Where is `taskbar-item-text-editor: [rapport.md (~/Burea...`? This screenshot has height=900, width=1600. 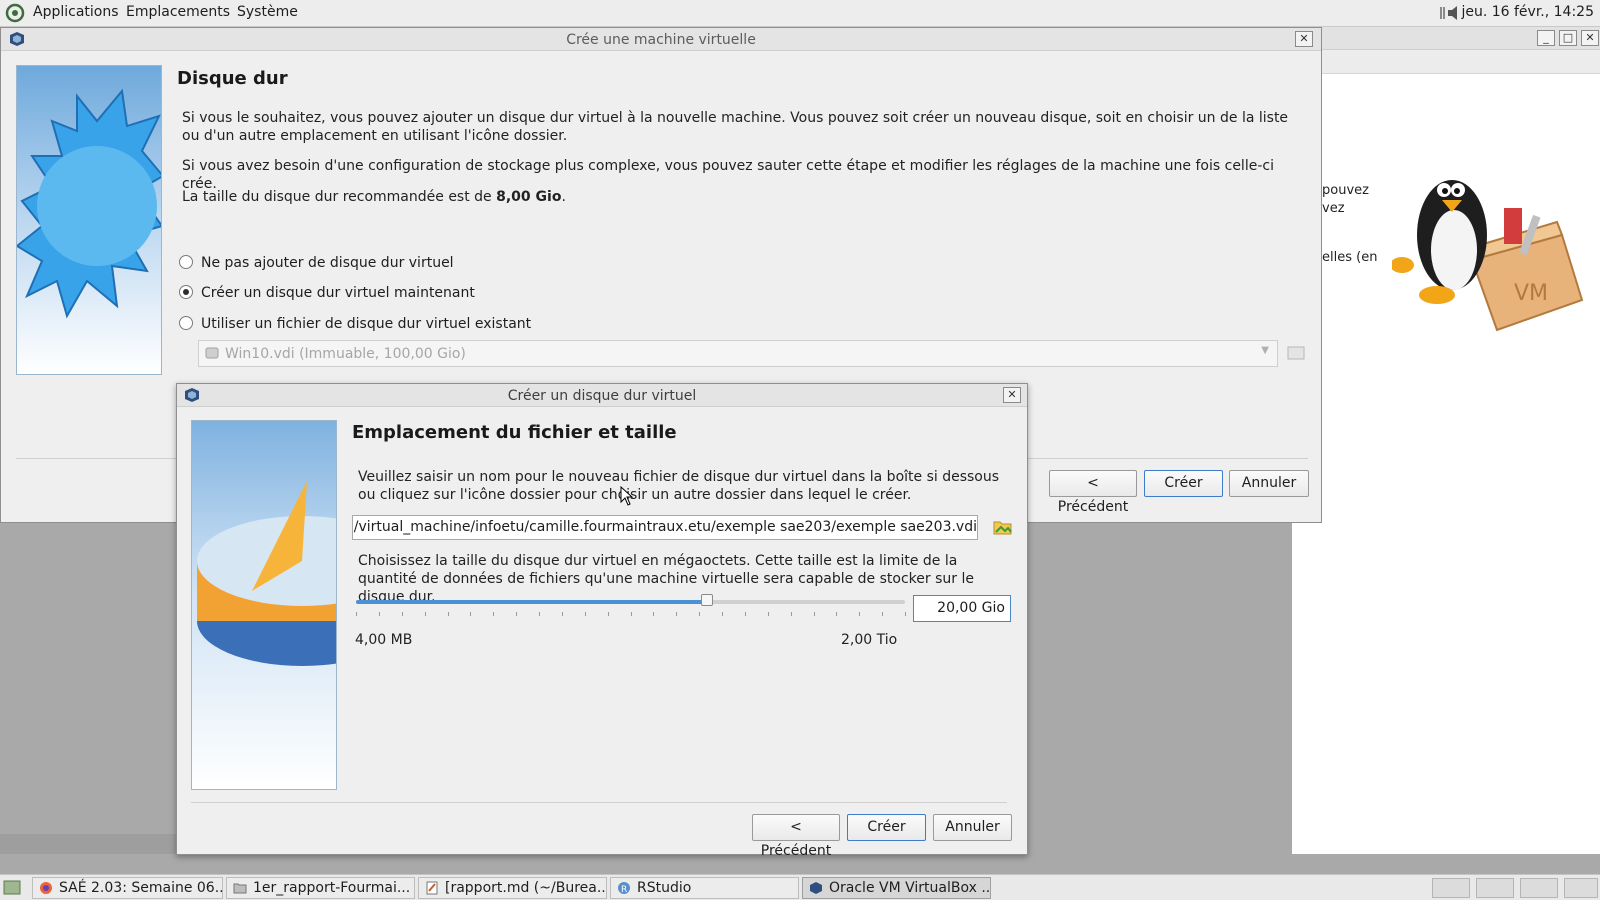
taskbar-item-text-editor: [rapport.md (~/Burea... is located at coordinates (512, 888).